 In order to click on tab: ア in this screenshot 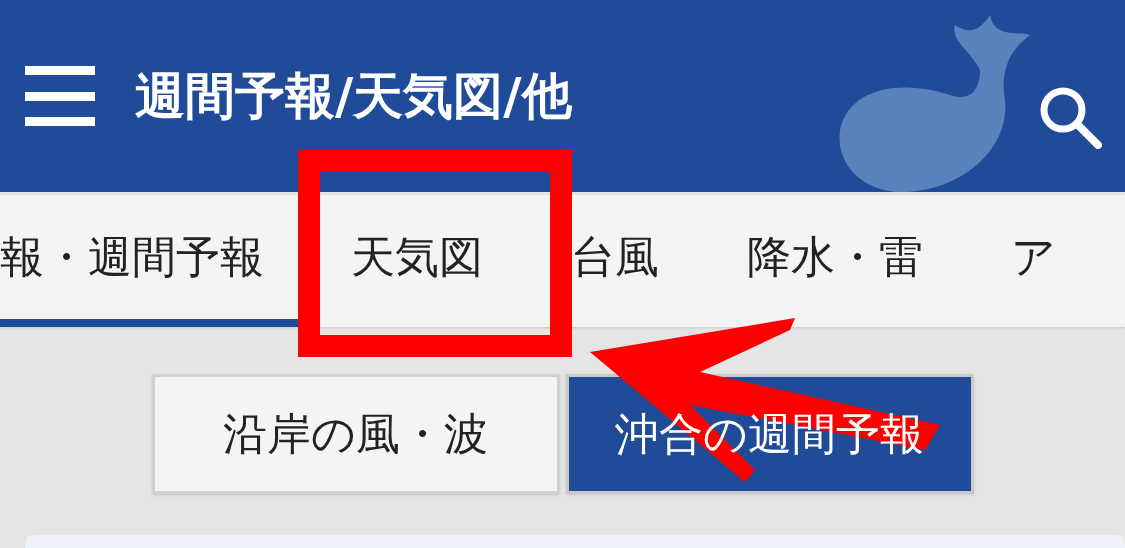, I will do `click(1033, 261)`.